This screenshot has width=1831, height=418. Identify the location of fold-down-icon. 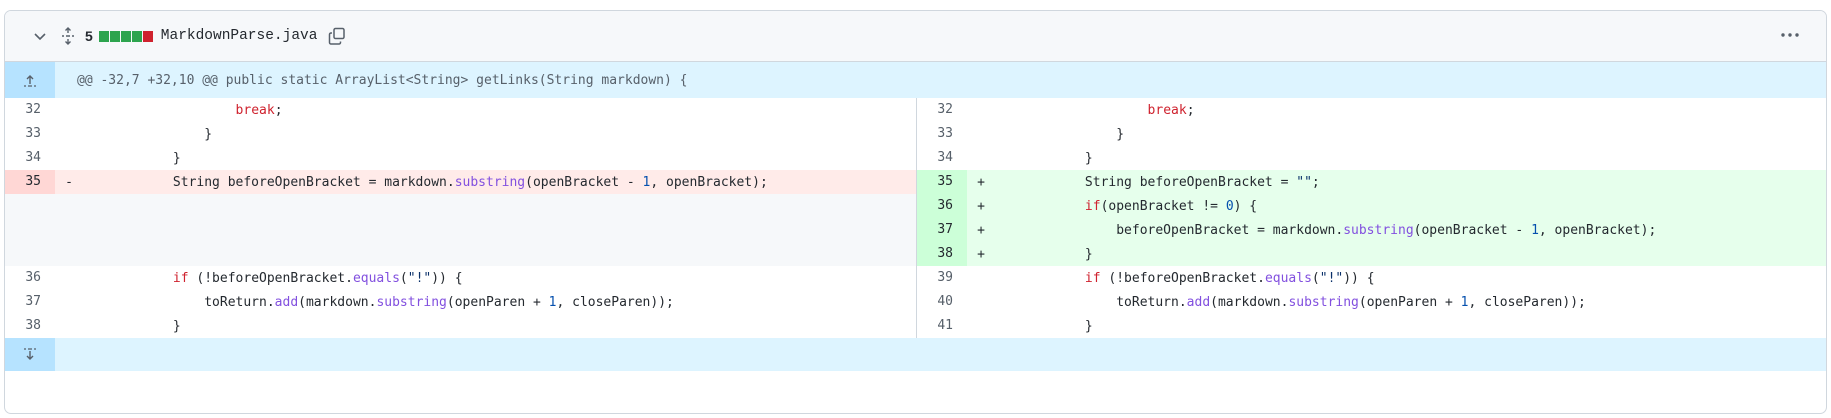
(30, 354).